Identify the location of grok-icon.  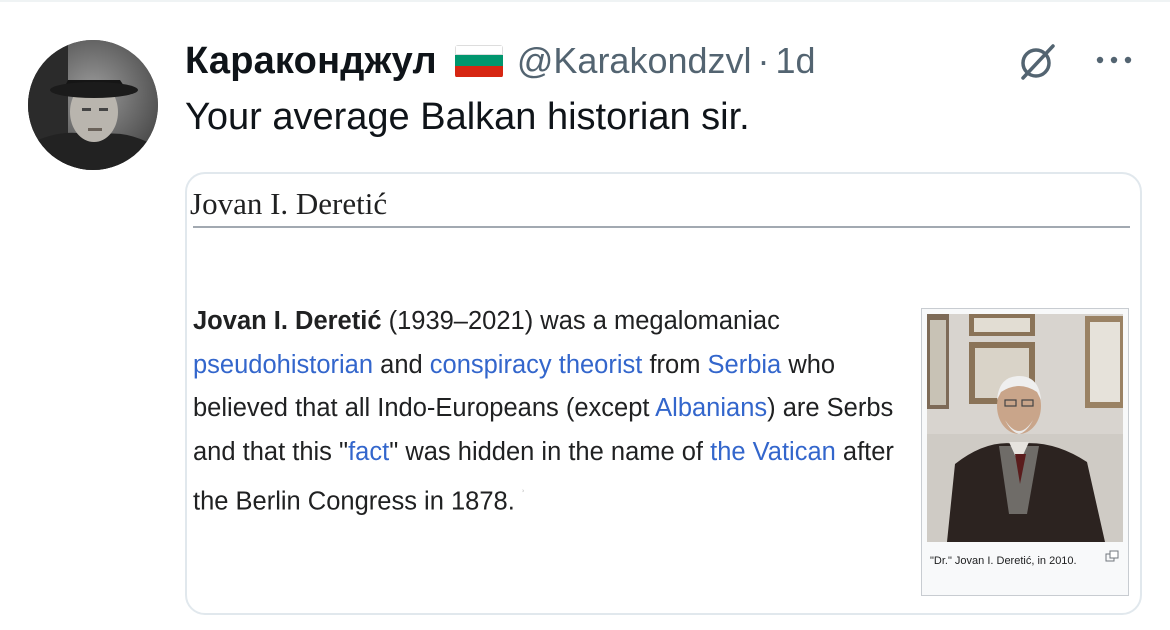
(1037, 62).